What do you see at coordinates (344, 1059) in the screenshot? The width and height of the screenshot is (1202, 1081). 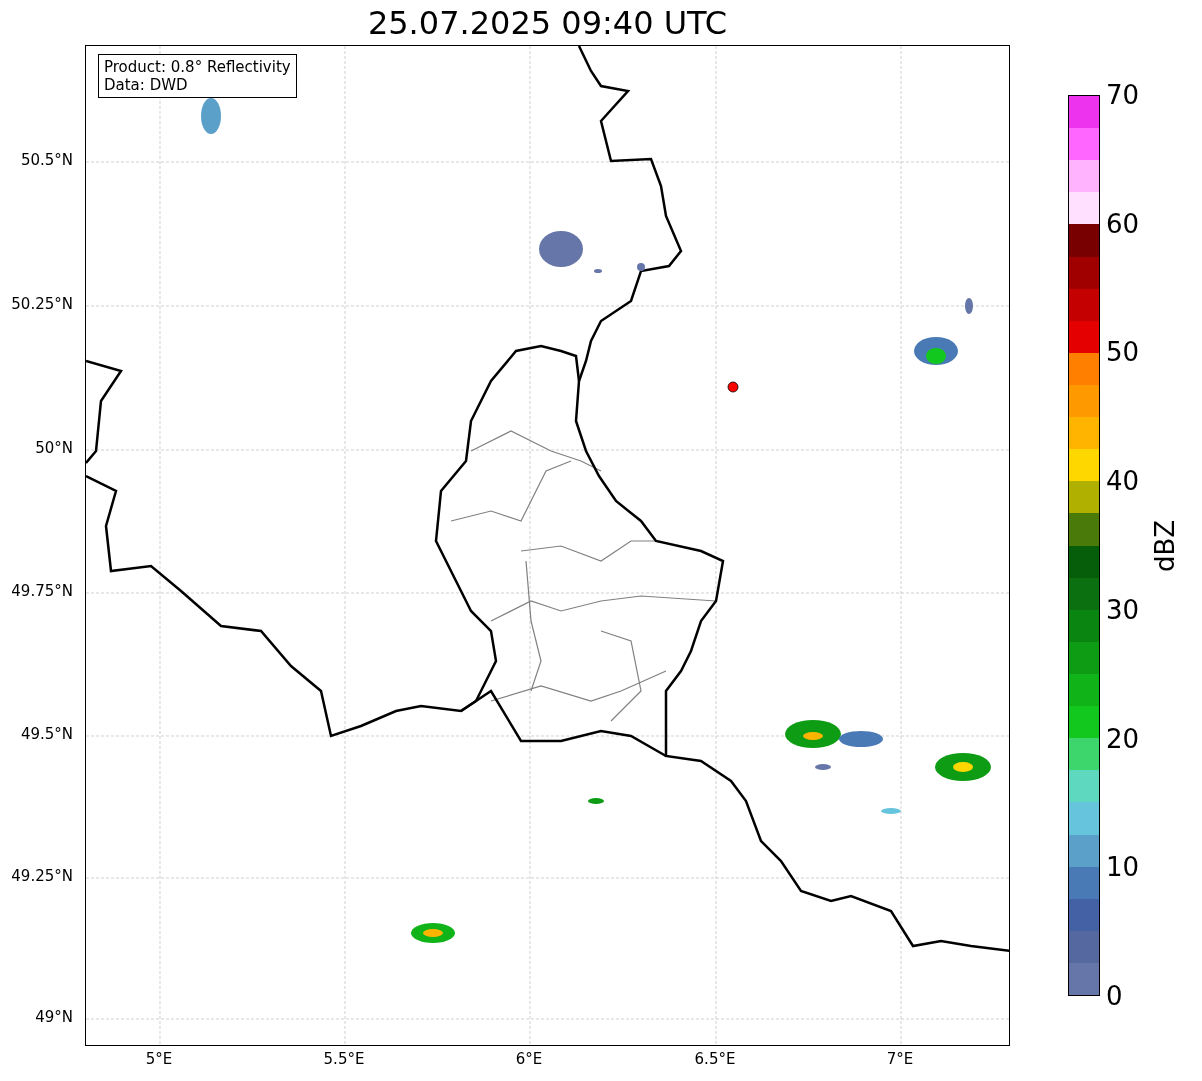 I see `x-axis-label: 5.5°E` at bounding box center [344, 1059].